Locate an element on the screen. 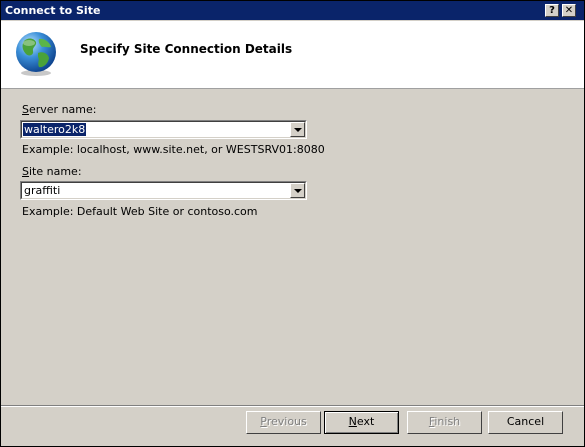 The image size is (585, 447). previous-button: Previous is located at coordinates (283, 422).